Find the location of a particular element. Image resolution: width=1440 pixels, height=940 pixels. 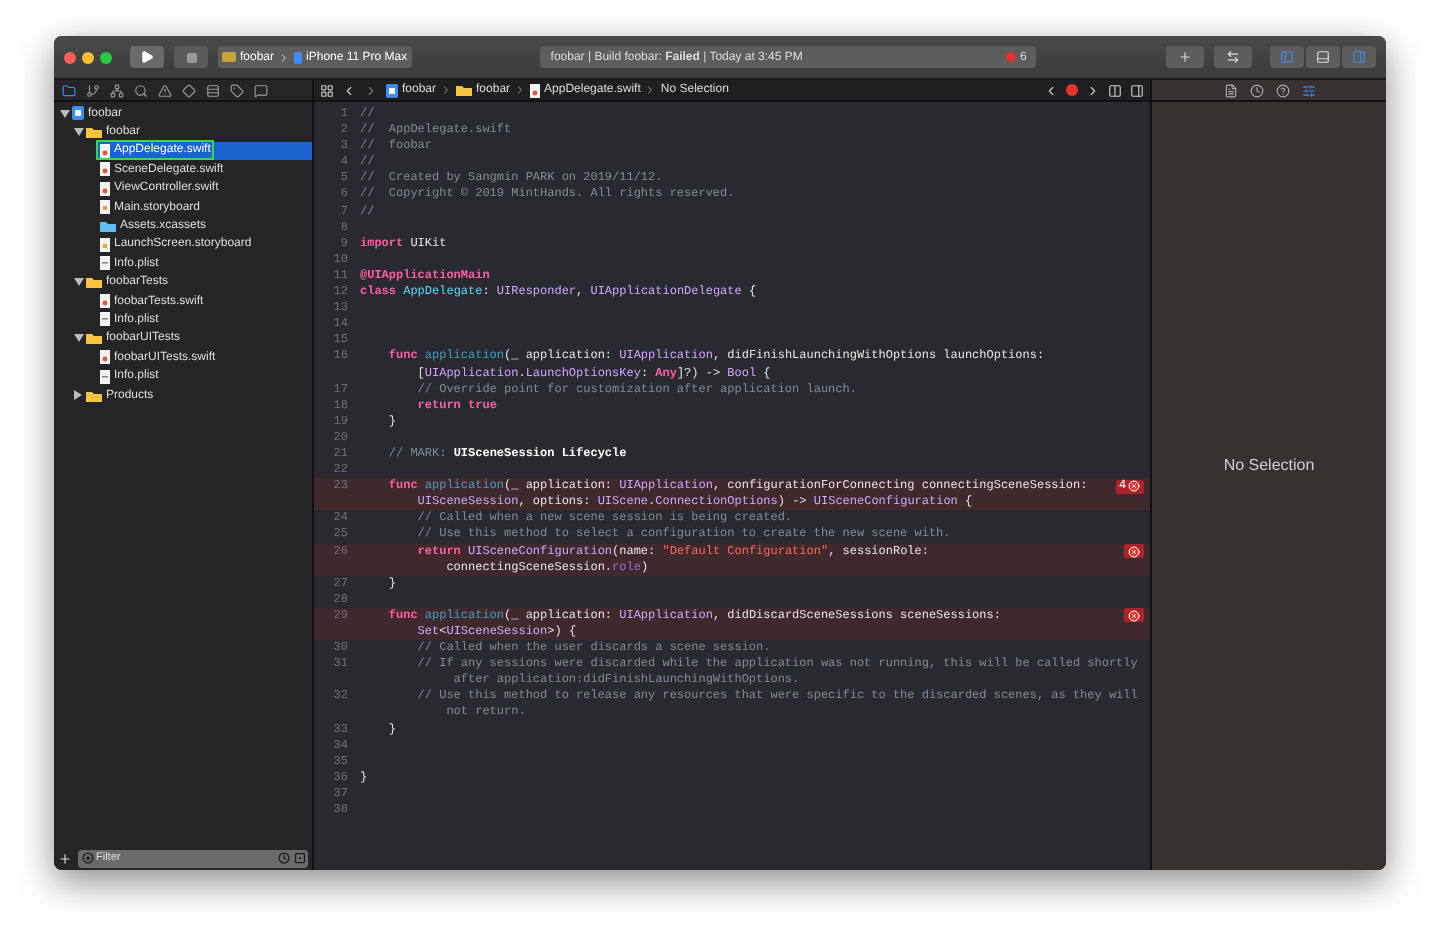

plus-icon is located at coordinates (1185, 57).